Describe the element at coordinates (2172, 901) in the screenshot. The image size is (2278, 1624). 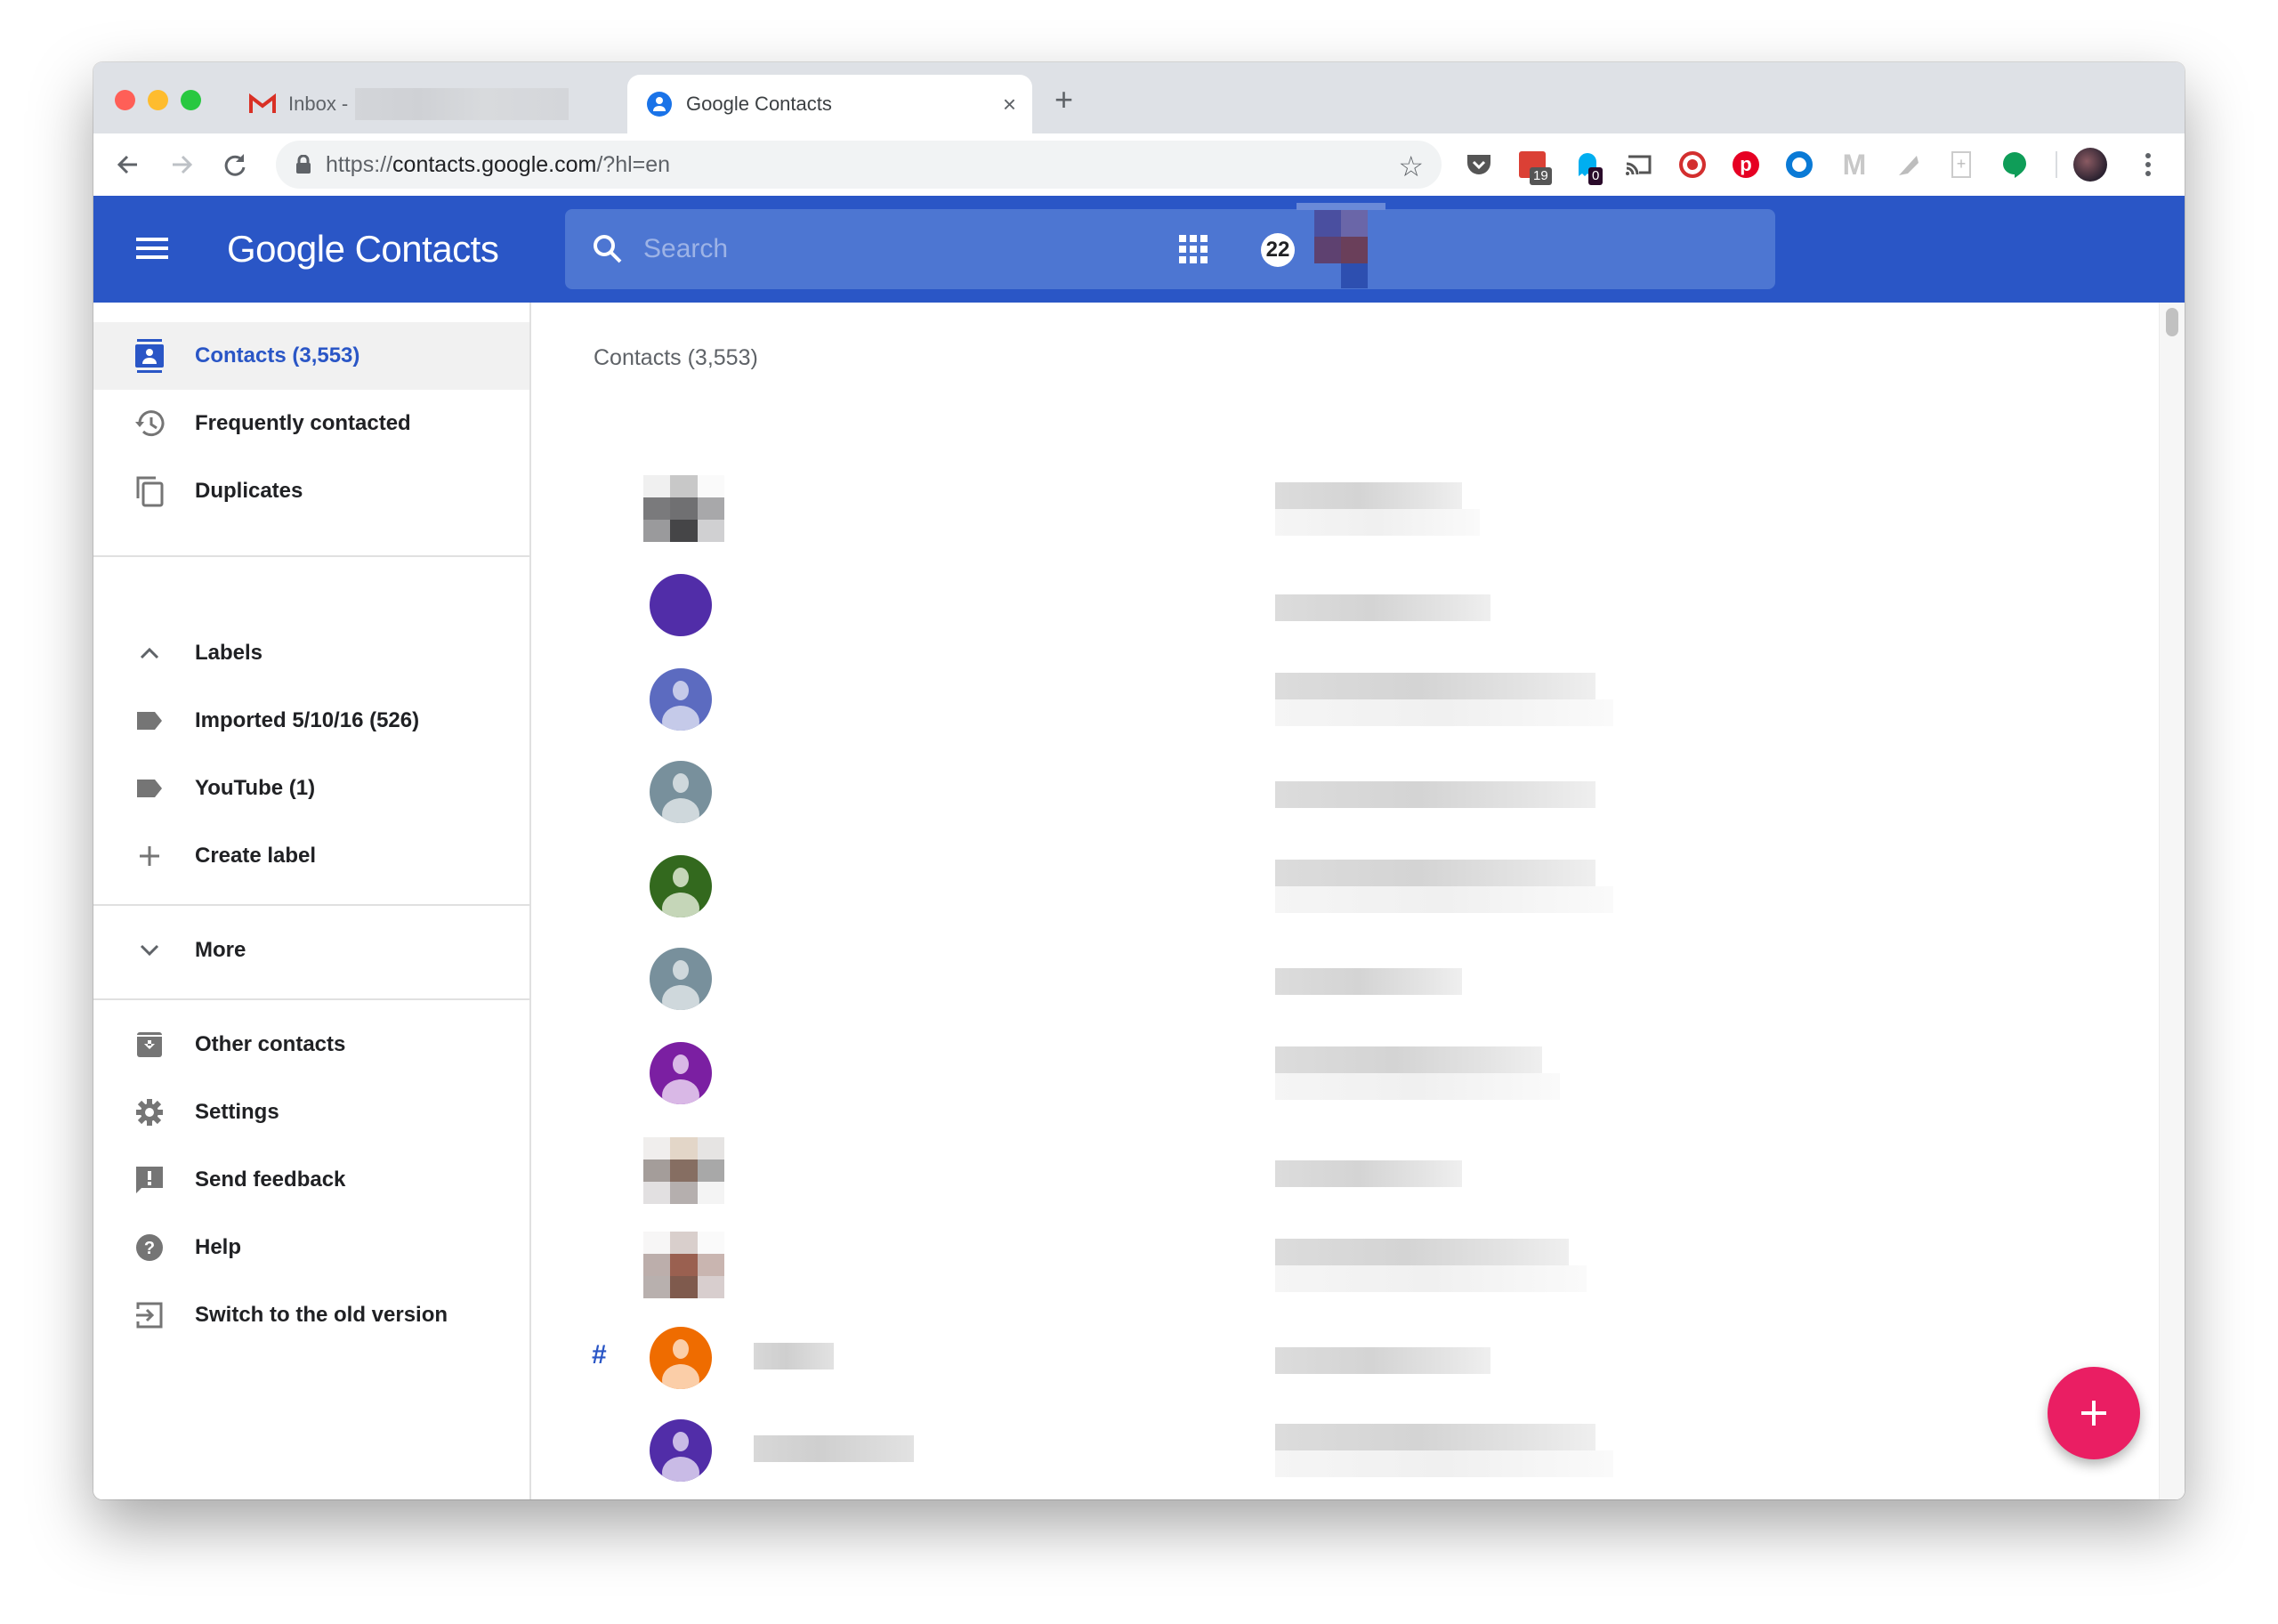
I see `scrollbar` at that location.